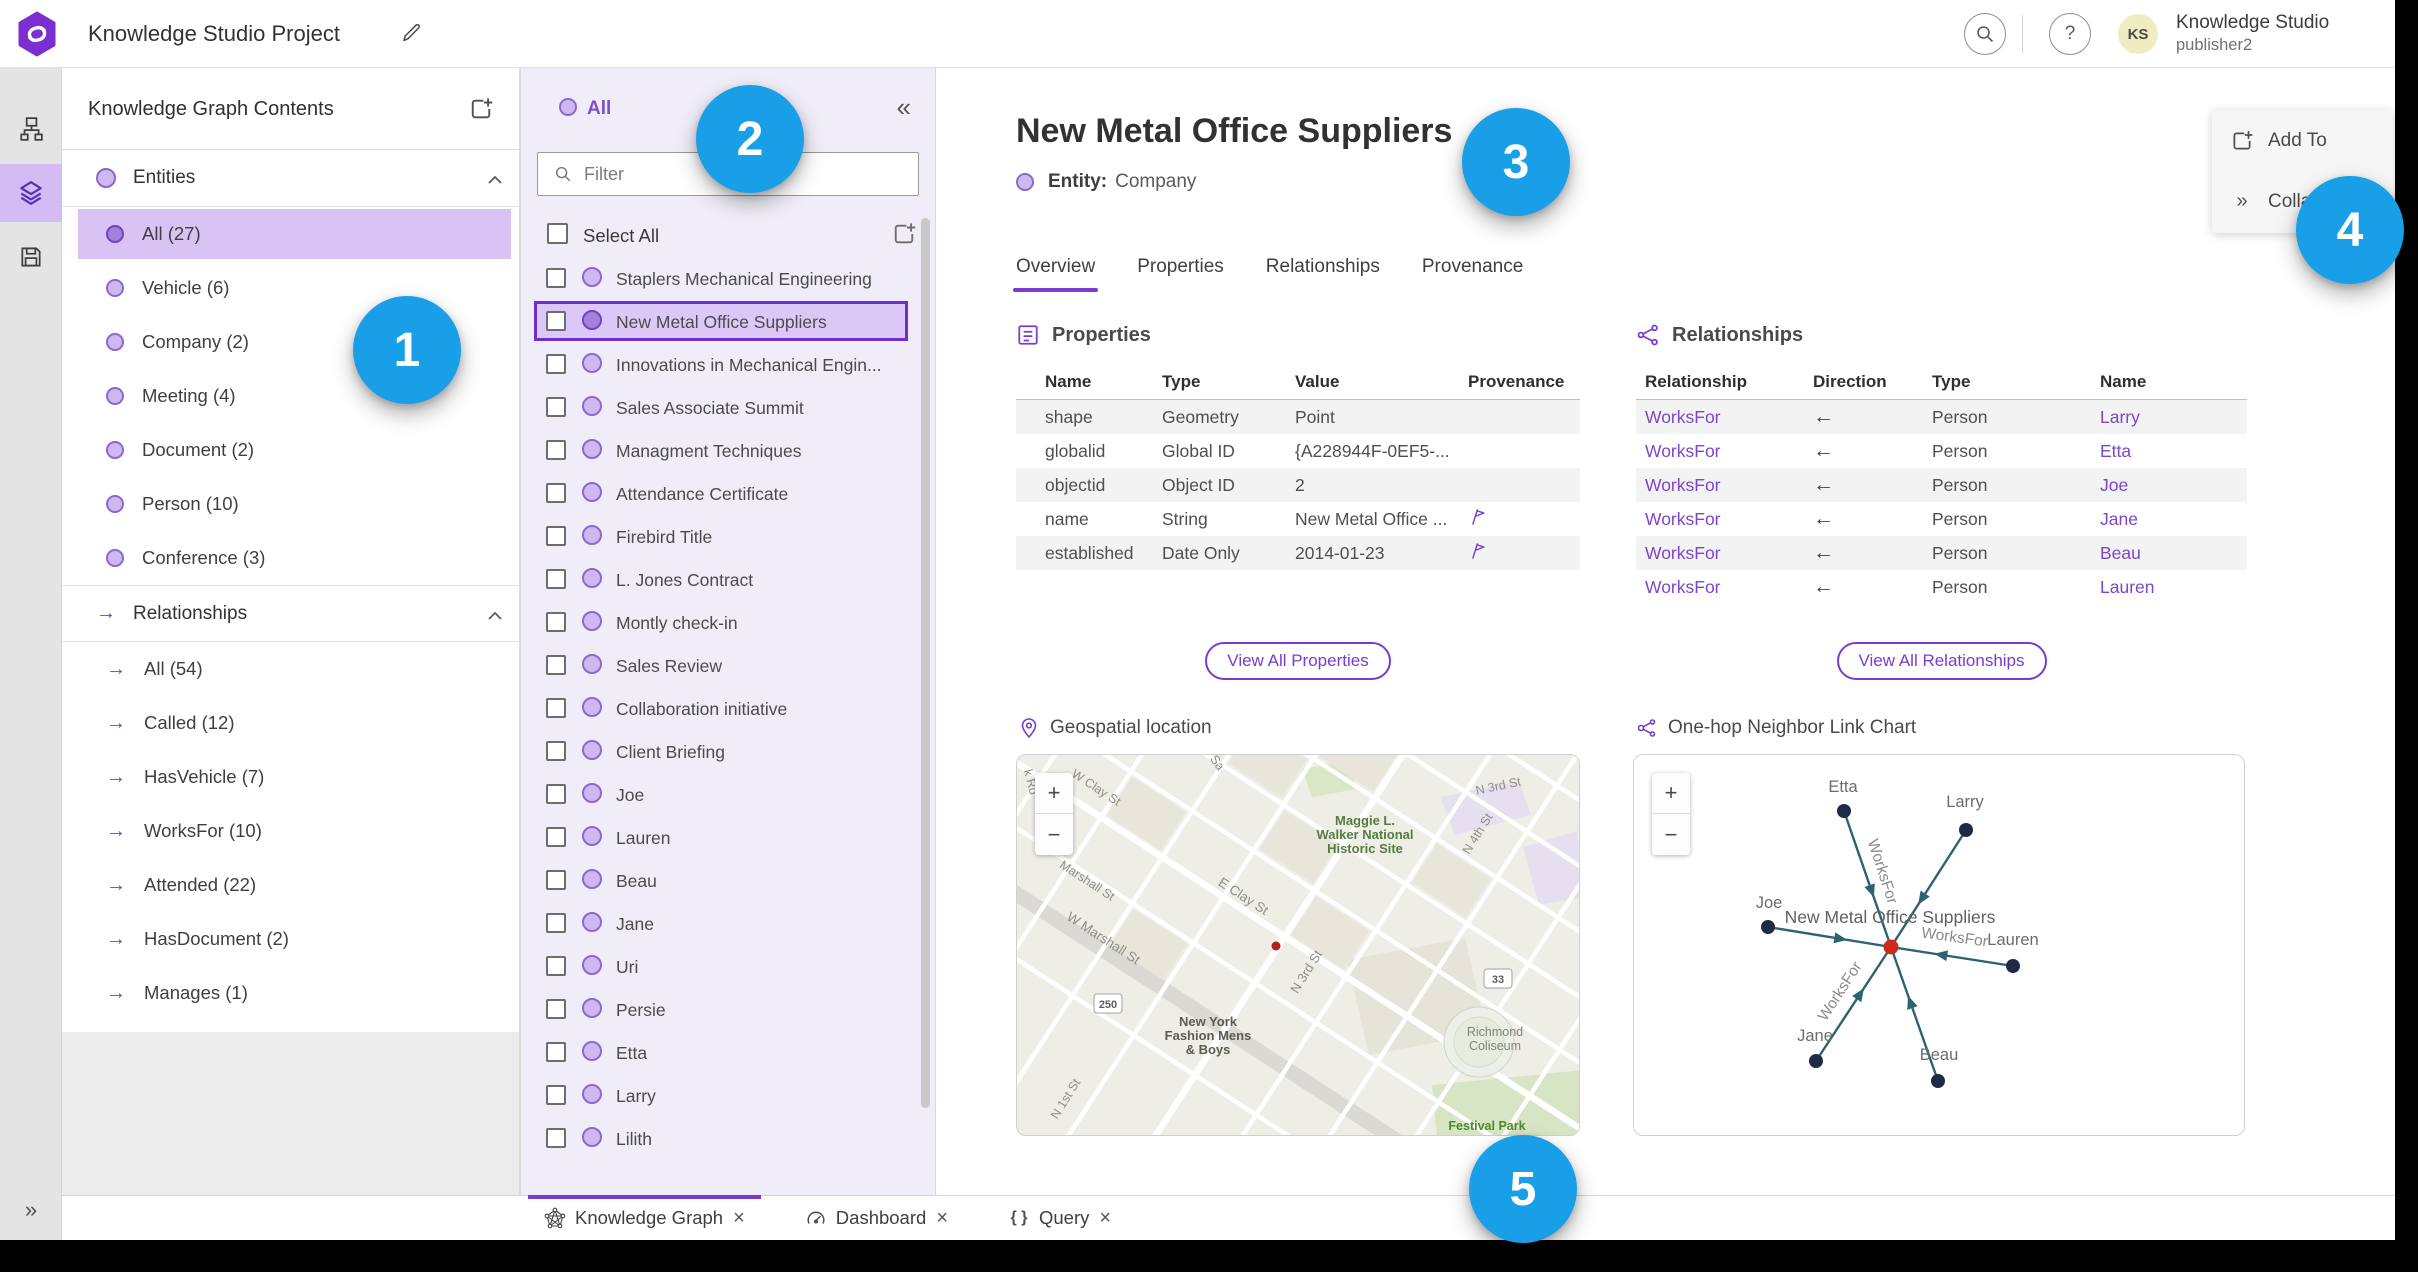 This screenshot has height=1272, width=2418. What do you see at coordinates (290, 777) in the screenshot?
I see `contents-item-hasvehicle-7: → HasVehicle (7)` at bounding box center [290, 777].